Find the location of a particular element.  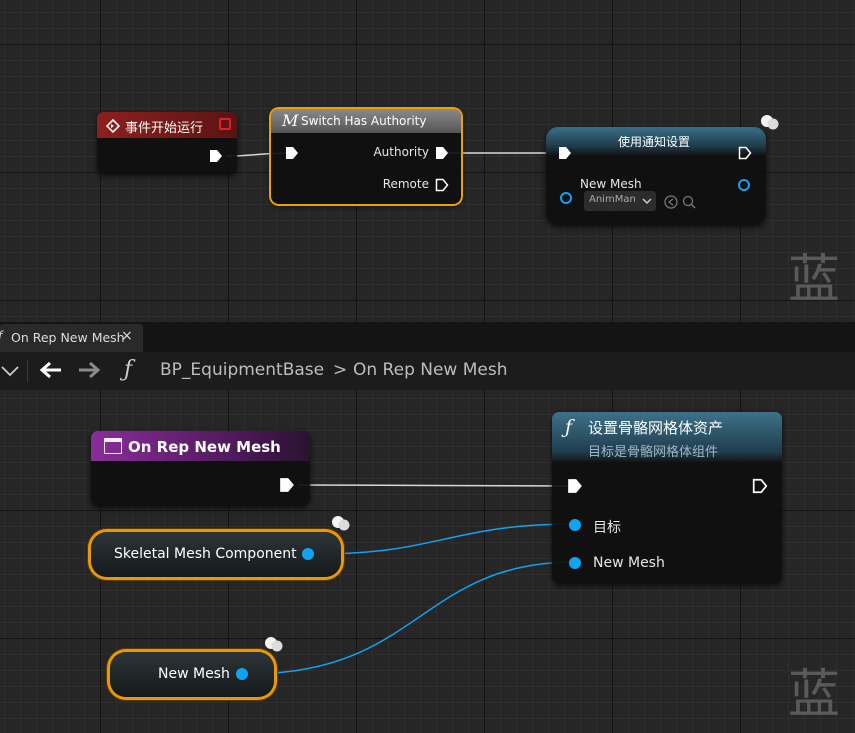

variable-label: New Mesh is located at coordinates (194, 674).